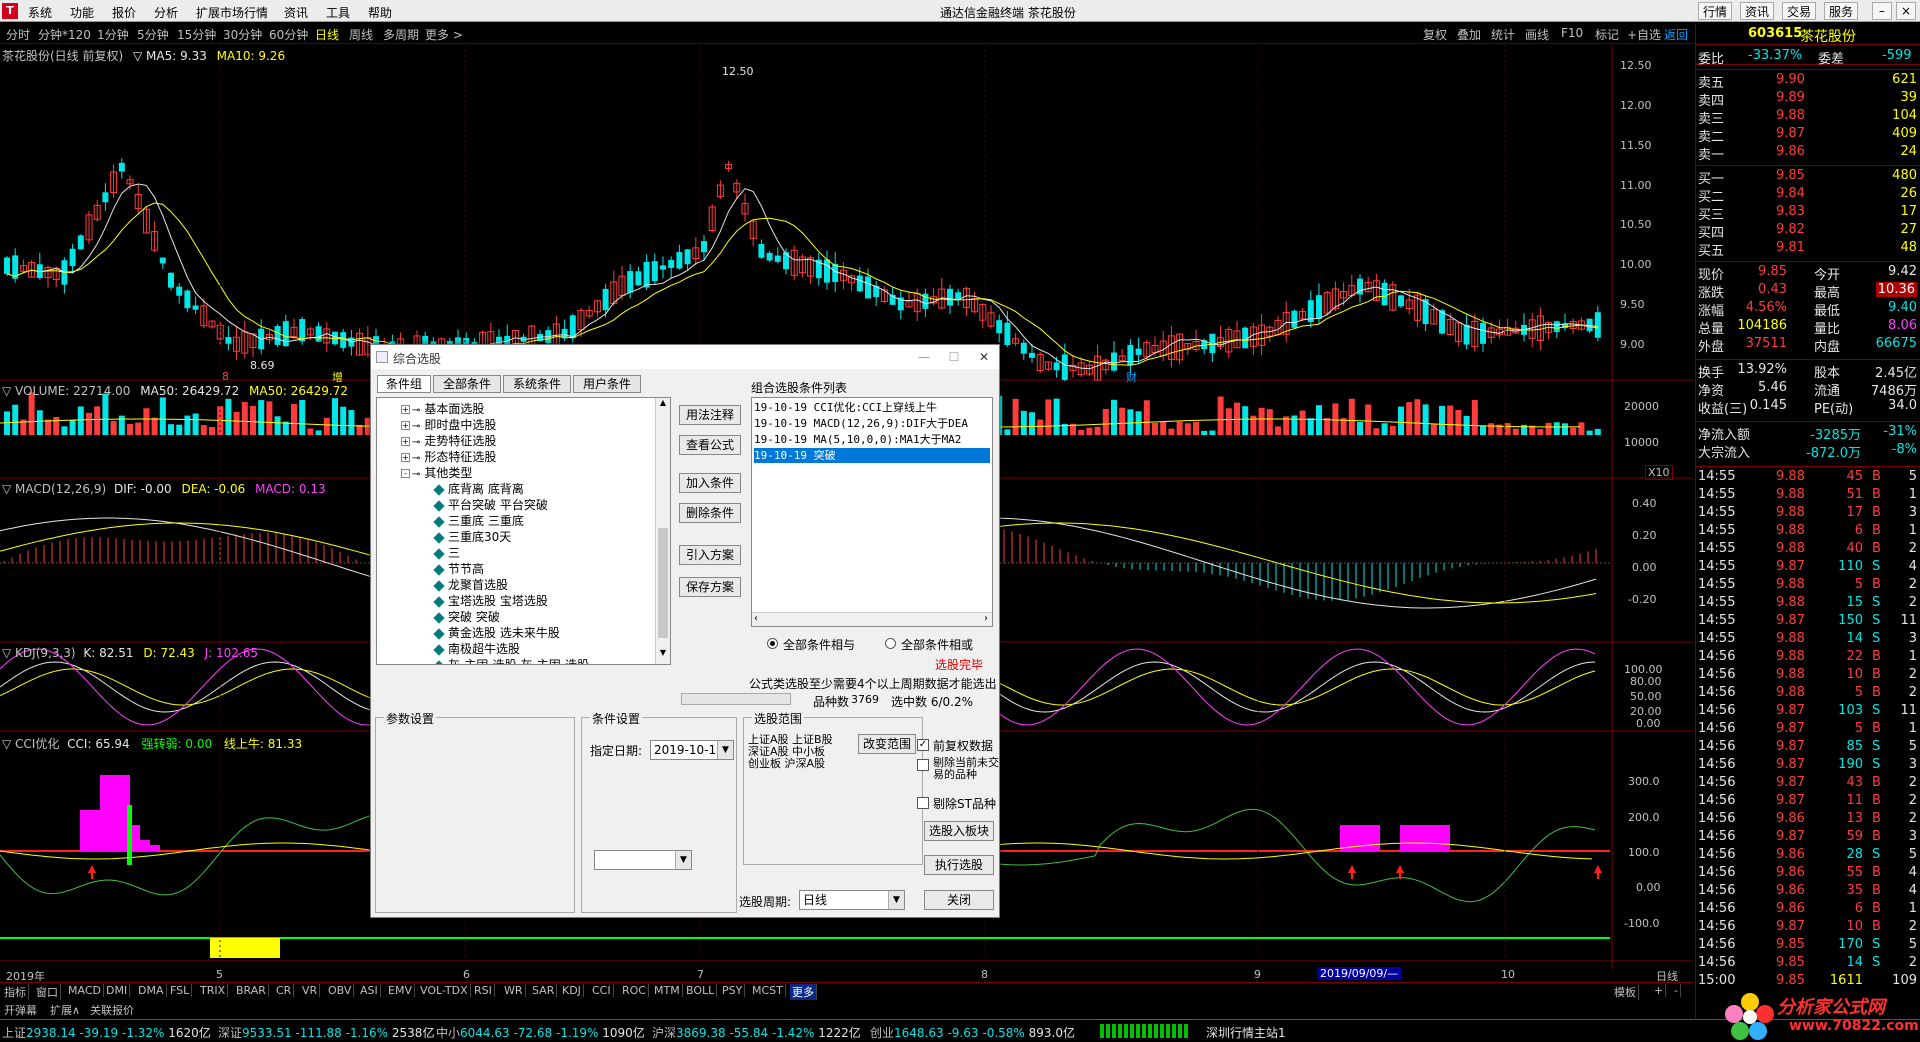  Describe the element at coordinates (1808, 153) in the screenshot. I see `sell-row: 卖一 9.86 24` at that location.